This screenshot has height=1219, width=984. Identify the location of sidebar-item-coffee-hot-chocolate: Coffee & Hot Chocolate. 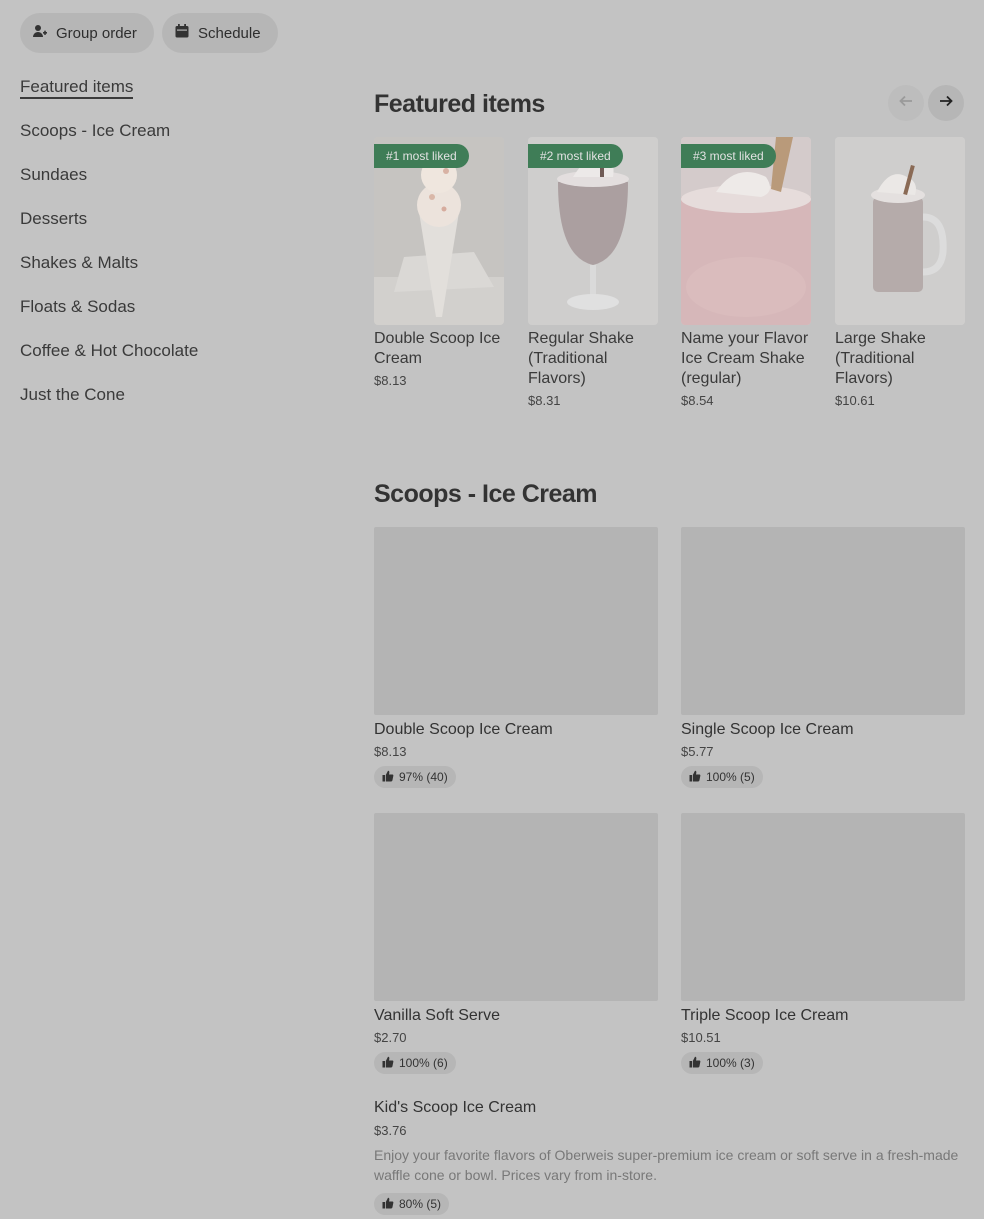
(170, 362).